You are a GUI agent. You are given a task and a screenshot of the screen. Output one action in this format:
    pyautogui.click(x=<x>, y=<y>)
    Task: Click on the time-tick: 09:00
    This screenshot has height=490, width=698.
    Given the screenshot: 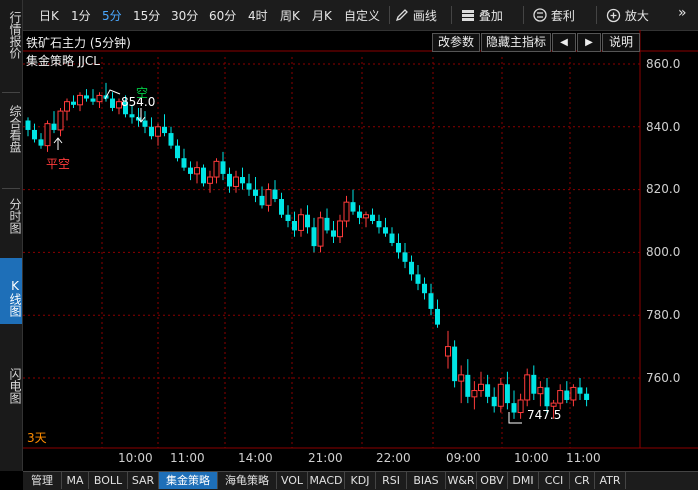 What is the action you would take?
    pyautogui.click(x=463, y=458)
    